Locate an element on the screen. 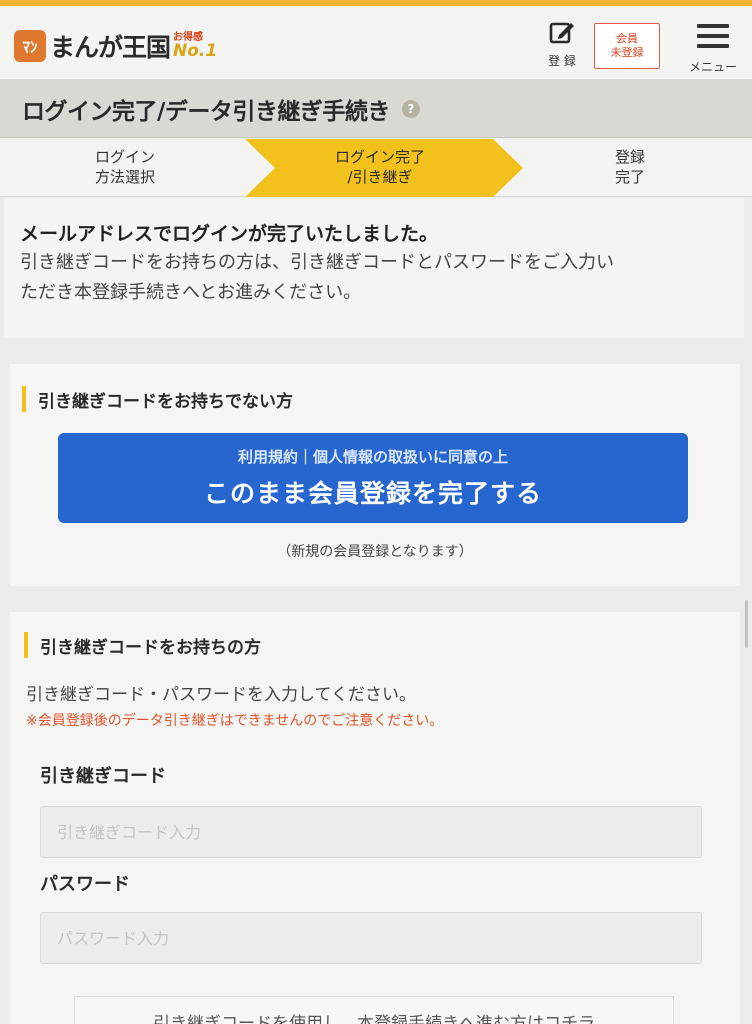  step-login-method: ログイン 方法選択 is located at coordinates (124, 167).